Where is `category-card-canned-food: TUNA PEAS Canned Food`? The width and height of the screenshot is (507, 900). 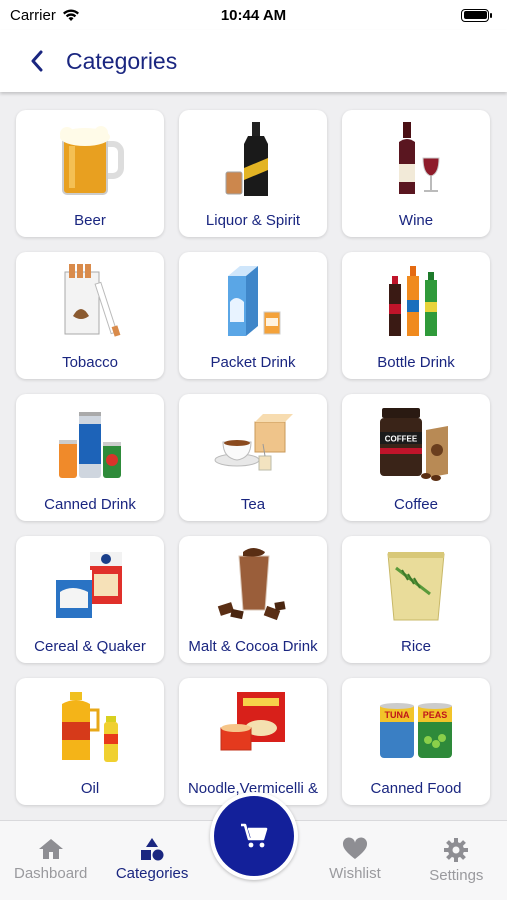
category-card-canned-food: TUNA PEAS Canned Food is located at coordinates (416, 741).